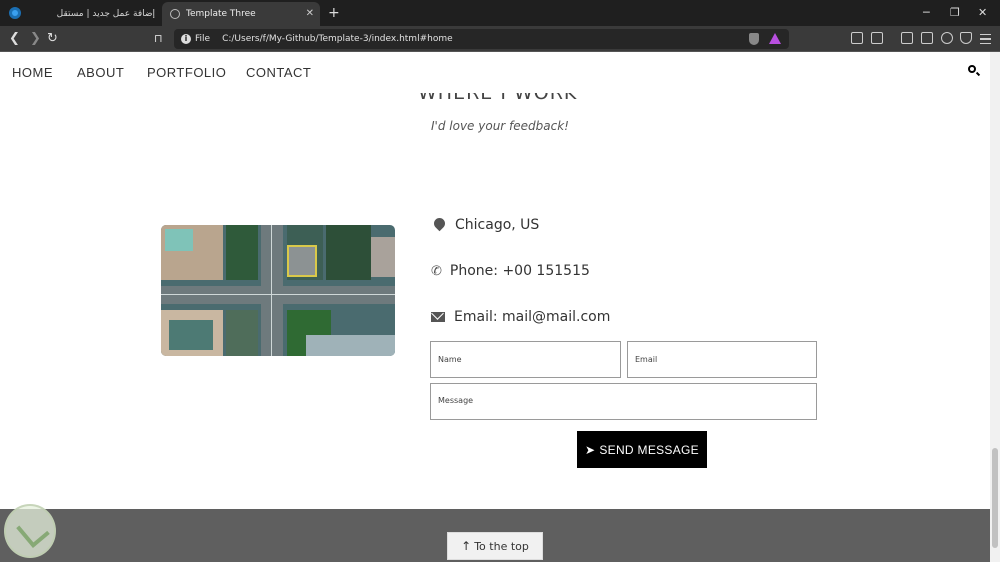 The height and width of the screenshot is (562, 1000). Describe the element at coordinates (985, 39) in the screenshot. I see `menu-icon` at that location.